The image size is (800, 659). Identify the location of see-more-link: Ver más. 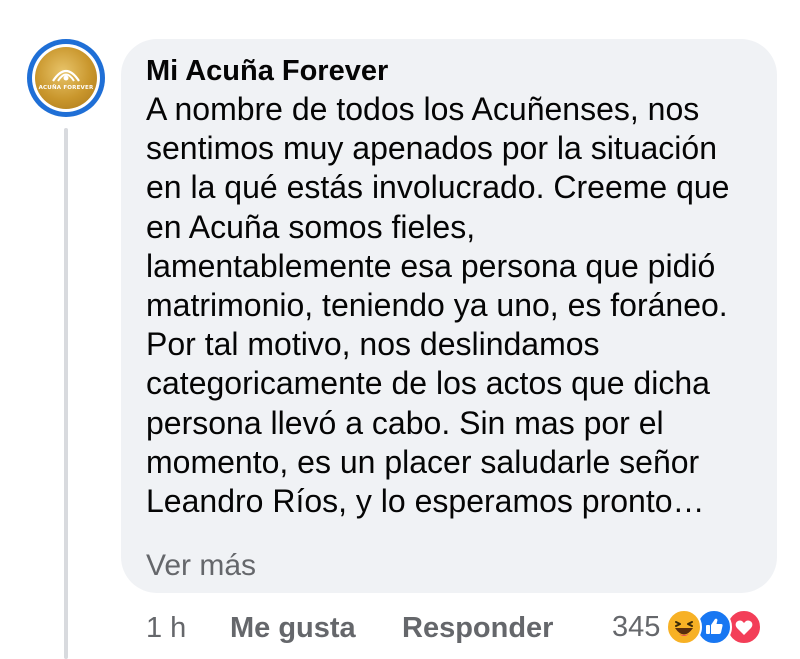
(201, 566).